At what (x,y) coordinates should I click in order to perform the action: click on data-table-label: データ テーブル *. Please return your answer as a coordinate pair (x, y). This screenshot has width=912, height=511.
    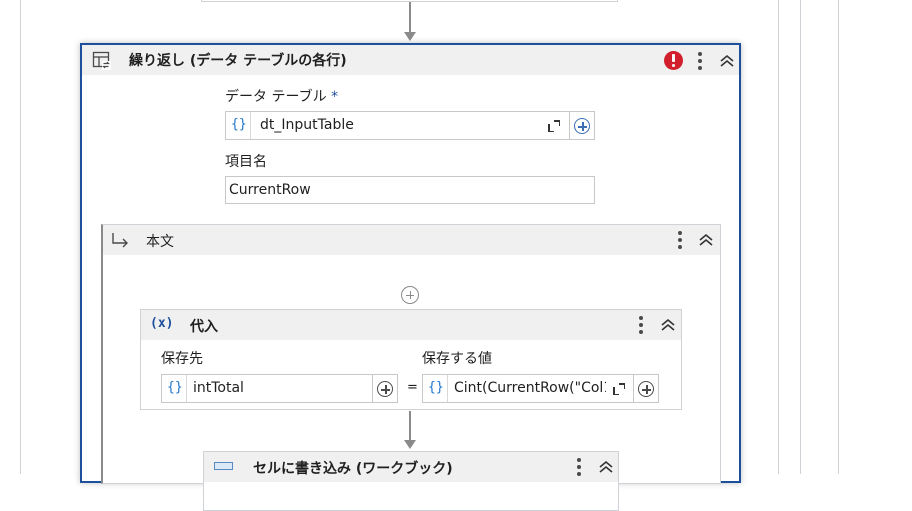
    Looking at the image, I should click on (281, 96).